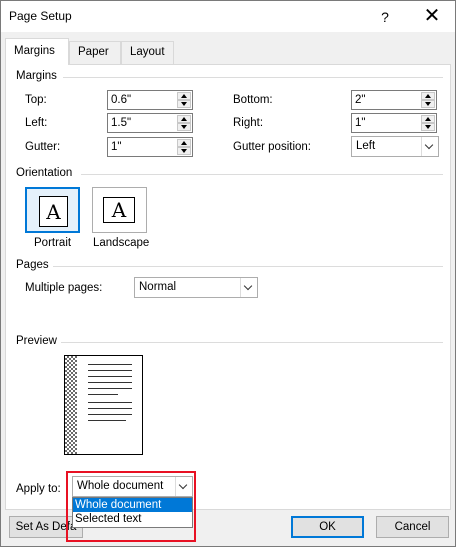  I want to click on landscape-label: Landscape, so click(121, 243).